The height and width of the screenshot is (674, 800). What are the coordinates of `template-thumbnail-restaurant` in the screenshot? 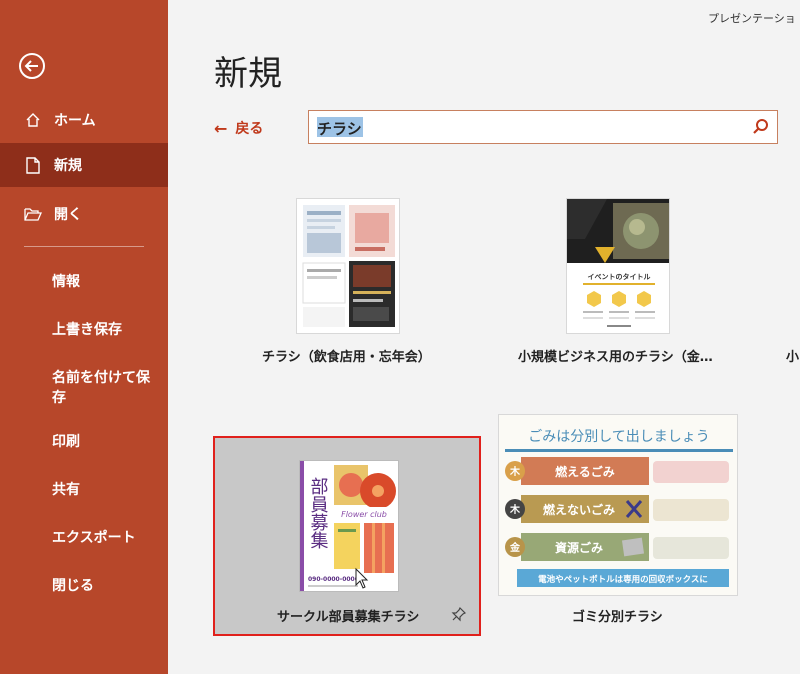 It's located at (348, 266).